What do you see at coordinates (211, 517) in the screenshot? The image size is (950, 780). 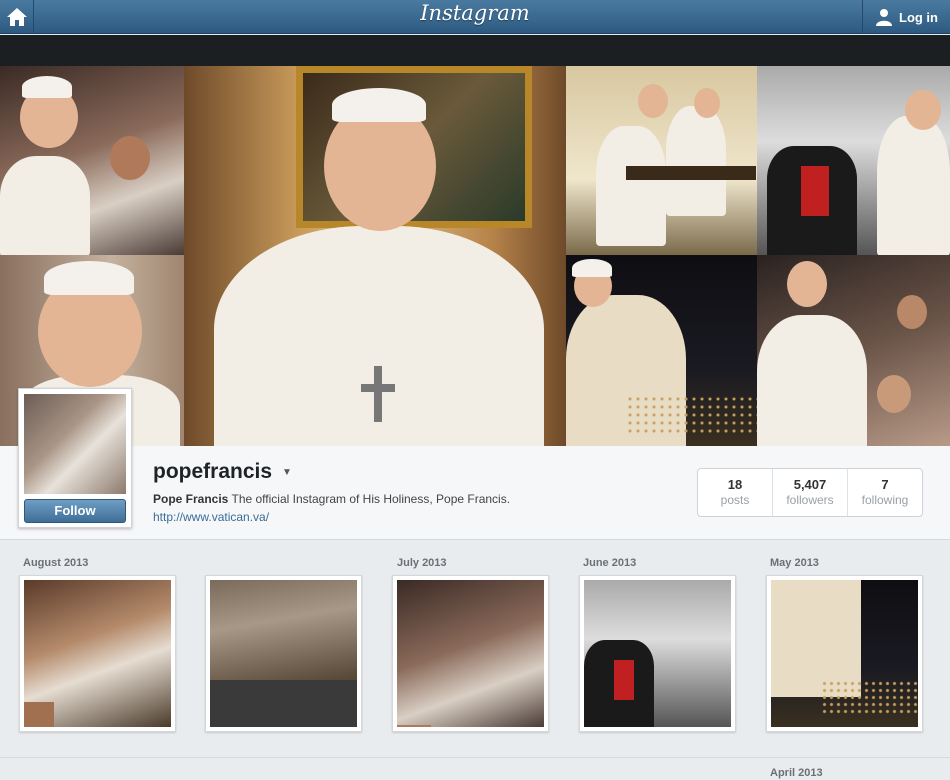 I see `profile-website-link: http://www.vatican.va/` at bounding box center [211, 517].